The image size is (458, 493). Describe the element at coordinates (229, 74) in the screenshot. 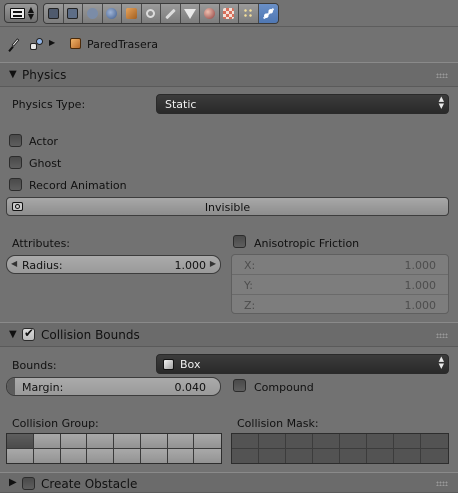

I see `physics-panel-header: ▼ Physics` at that location.